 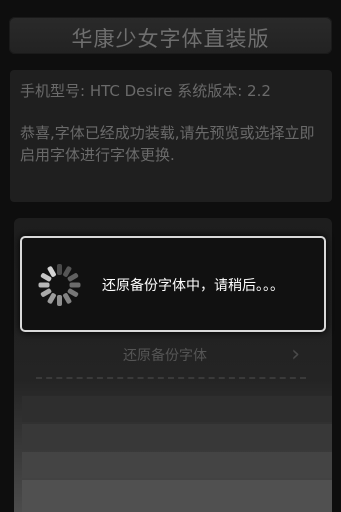 I want to click on restore-backup-font-item: 还原备份字体 ›, so click(x=165, y=355).